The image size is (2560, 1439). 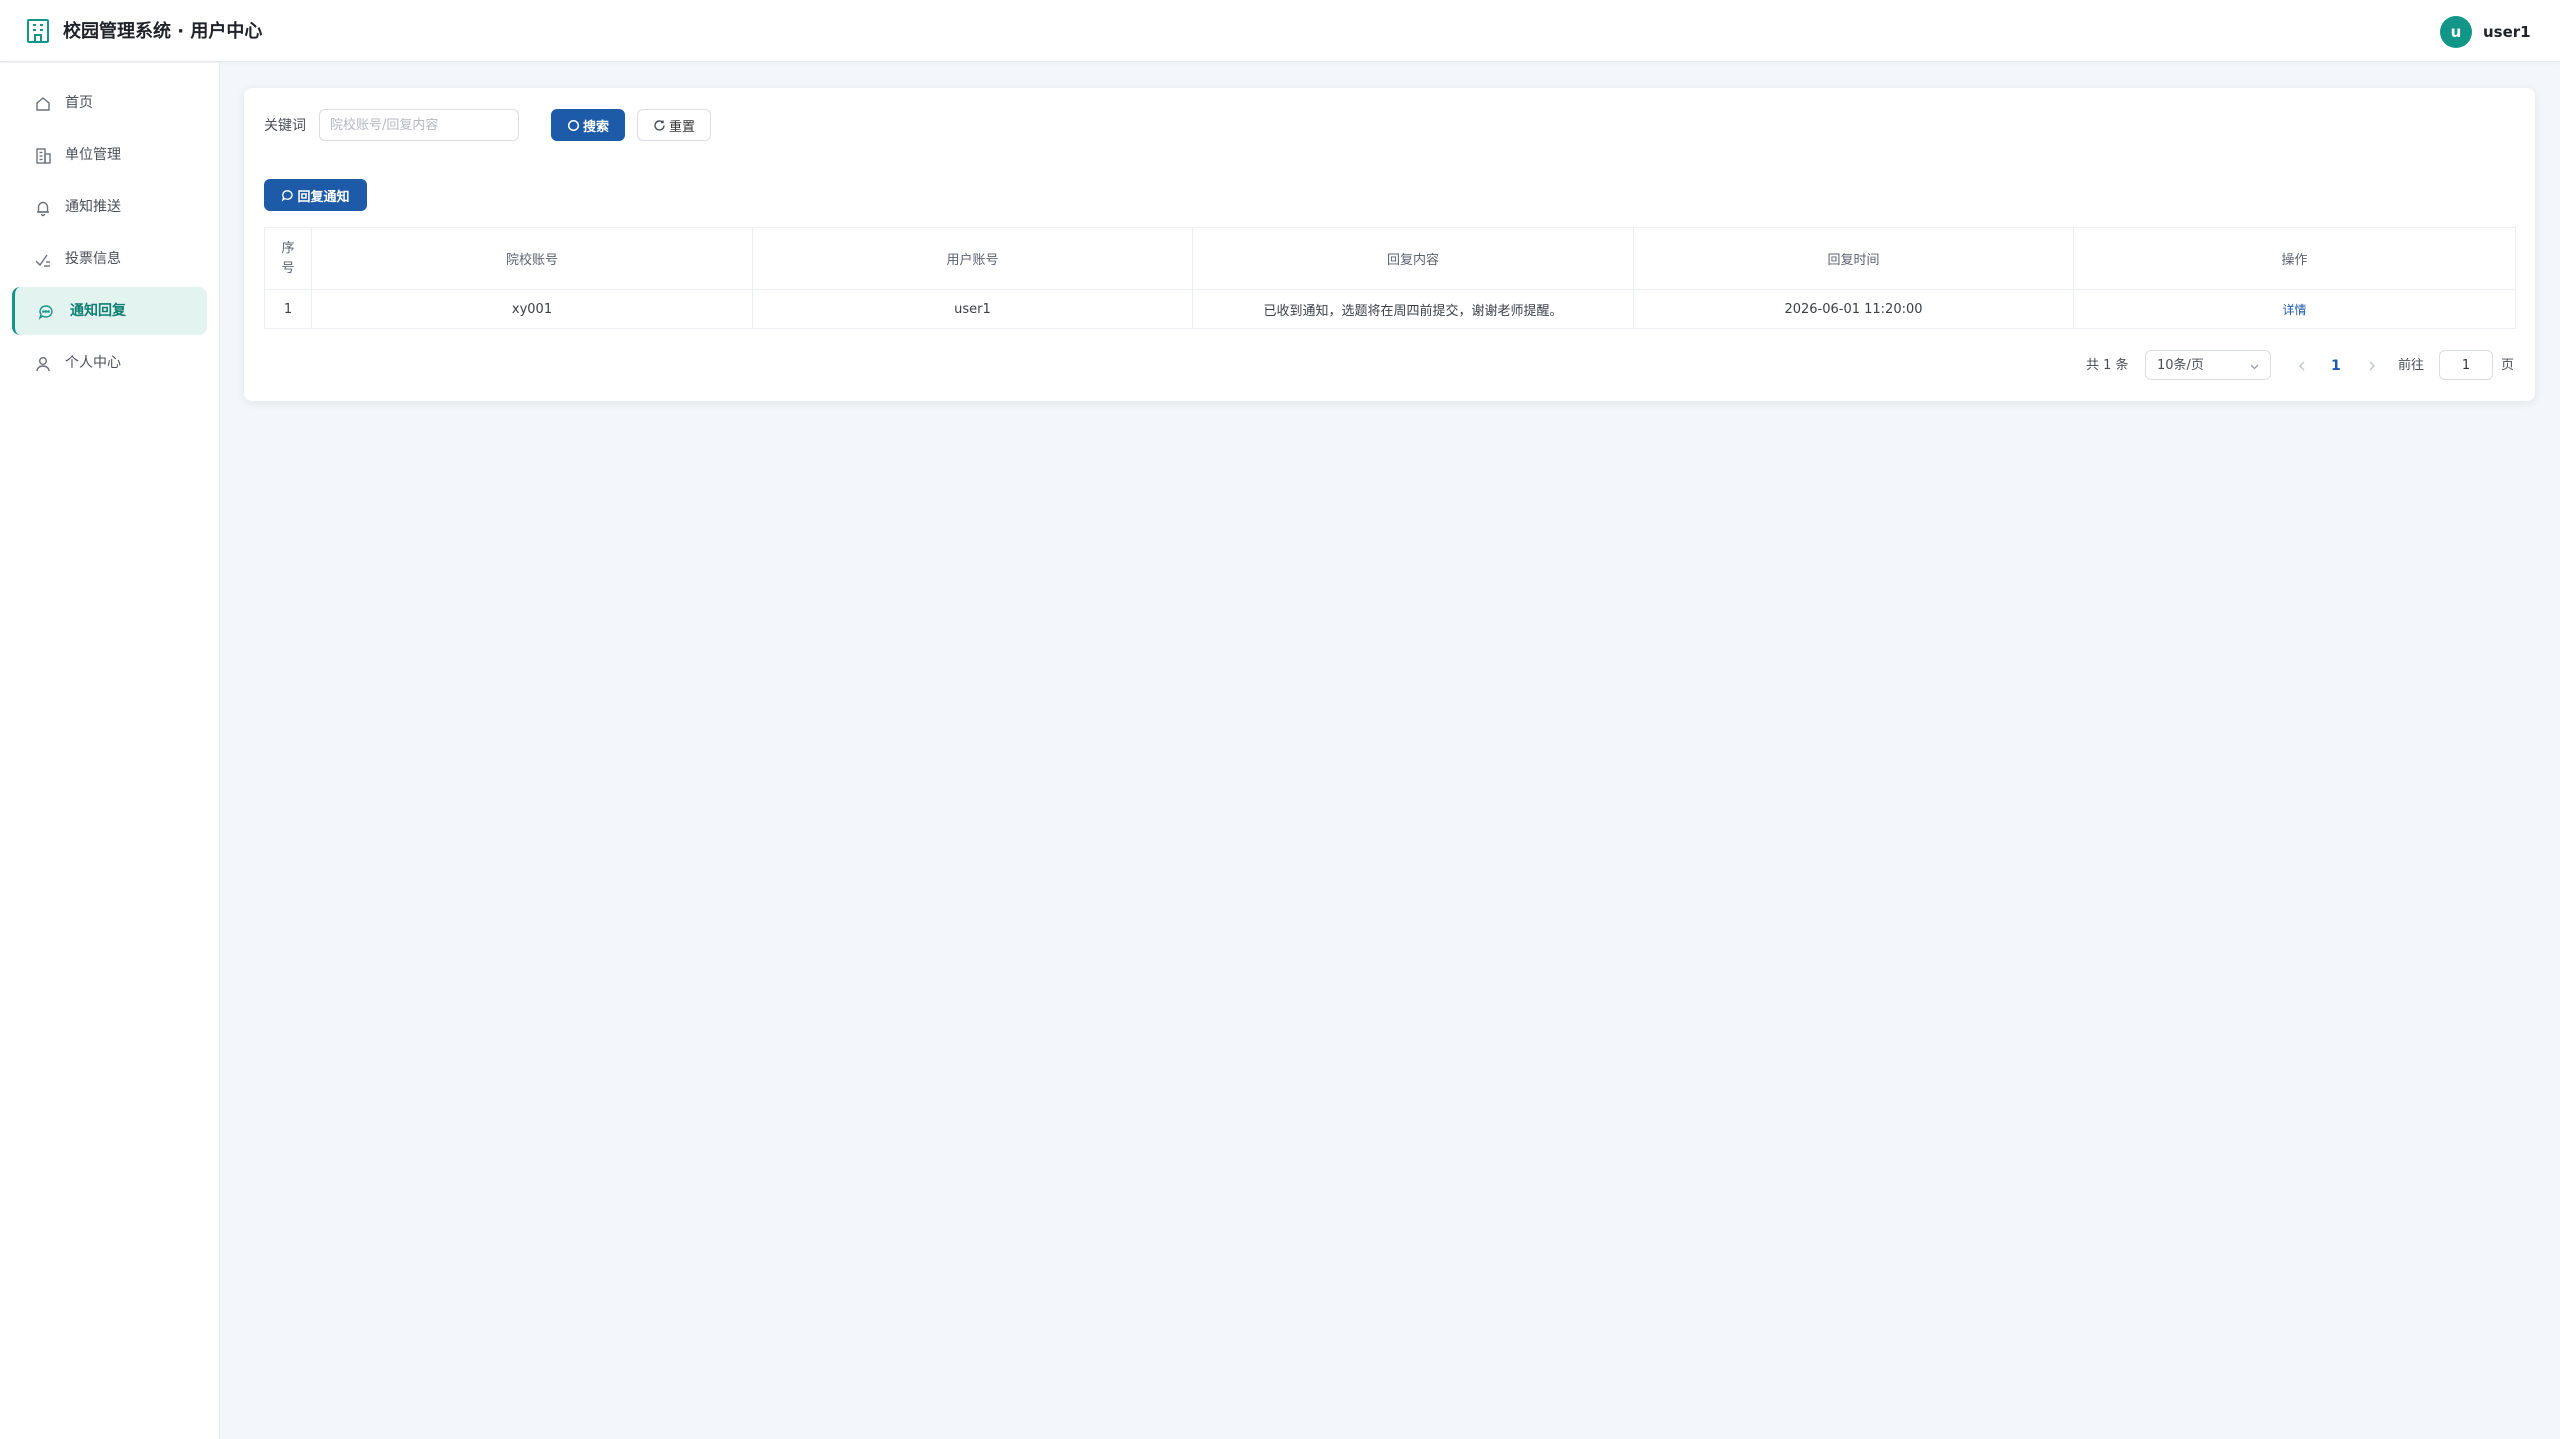 What do you see at coordinates (43, 104) in the screenshot?
I see `home-icon` at bounding box center [43, 104].